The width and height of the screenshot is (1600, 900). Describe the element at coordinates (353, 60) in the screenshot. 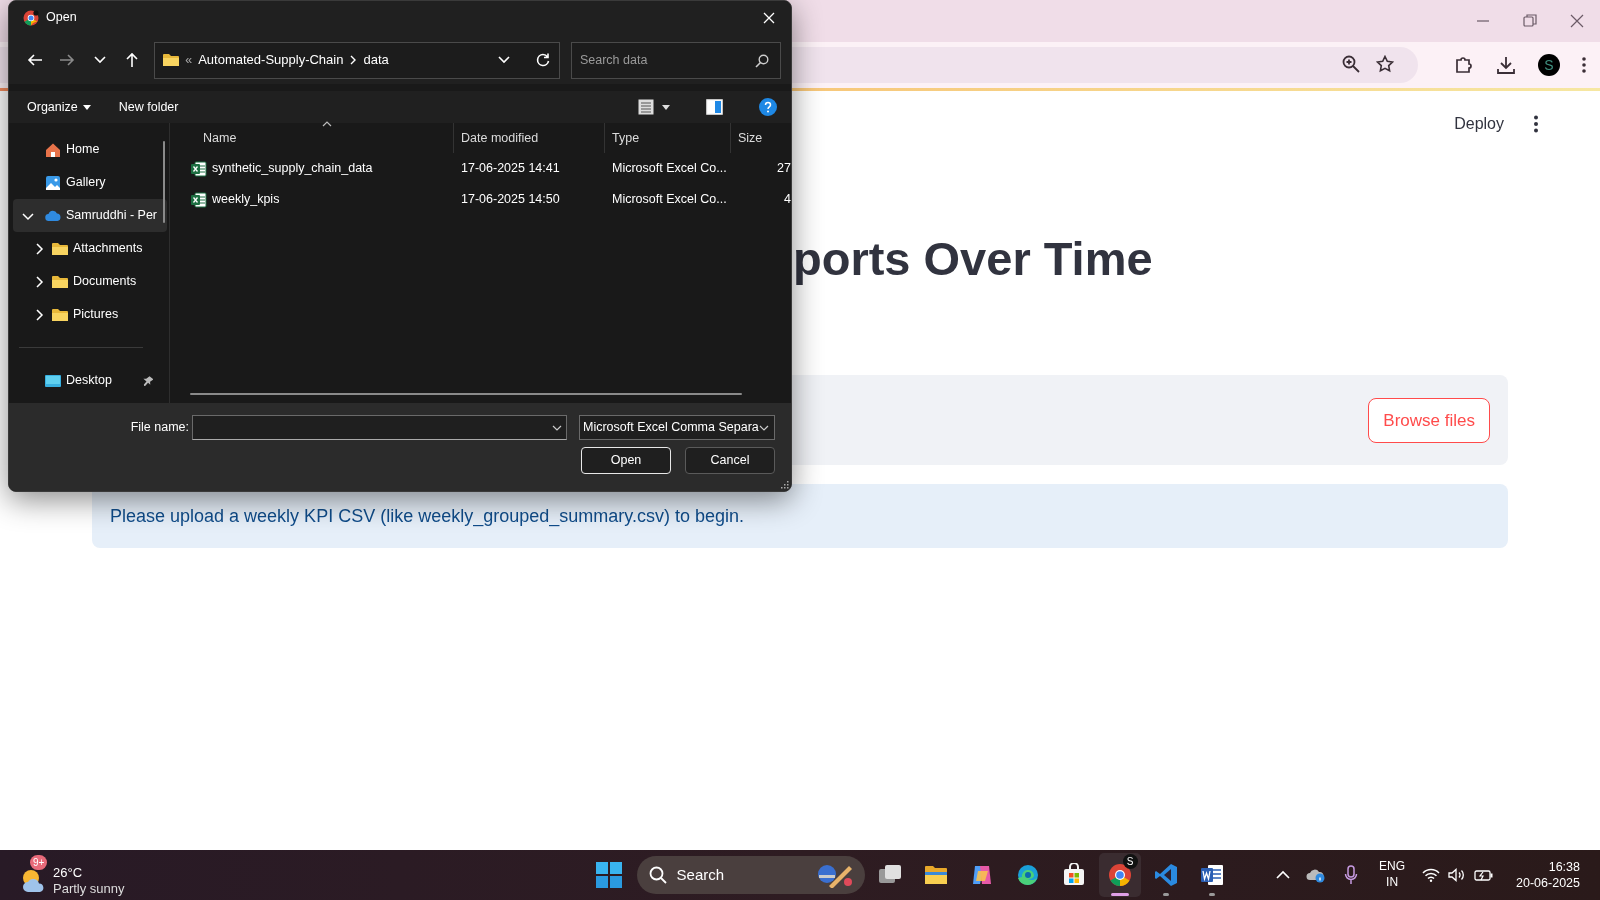

I see `chevron-right-icon` at that location.